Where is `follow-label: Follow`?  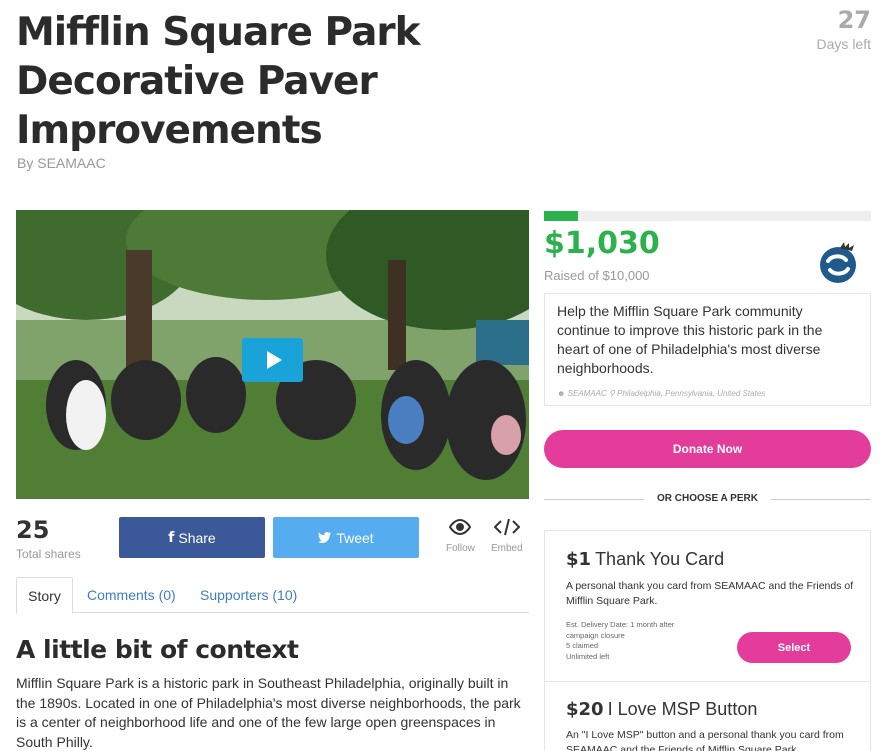
follow-label: Follow is located at coordinates (460, 548).